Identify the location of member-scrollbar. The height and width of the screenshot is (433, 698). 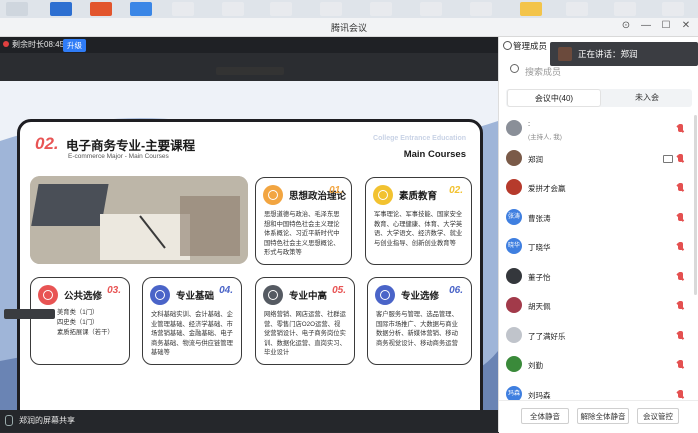
(695, 205).